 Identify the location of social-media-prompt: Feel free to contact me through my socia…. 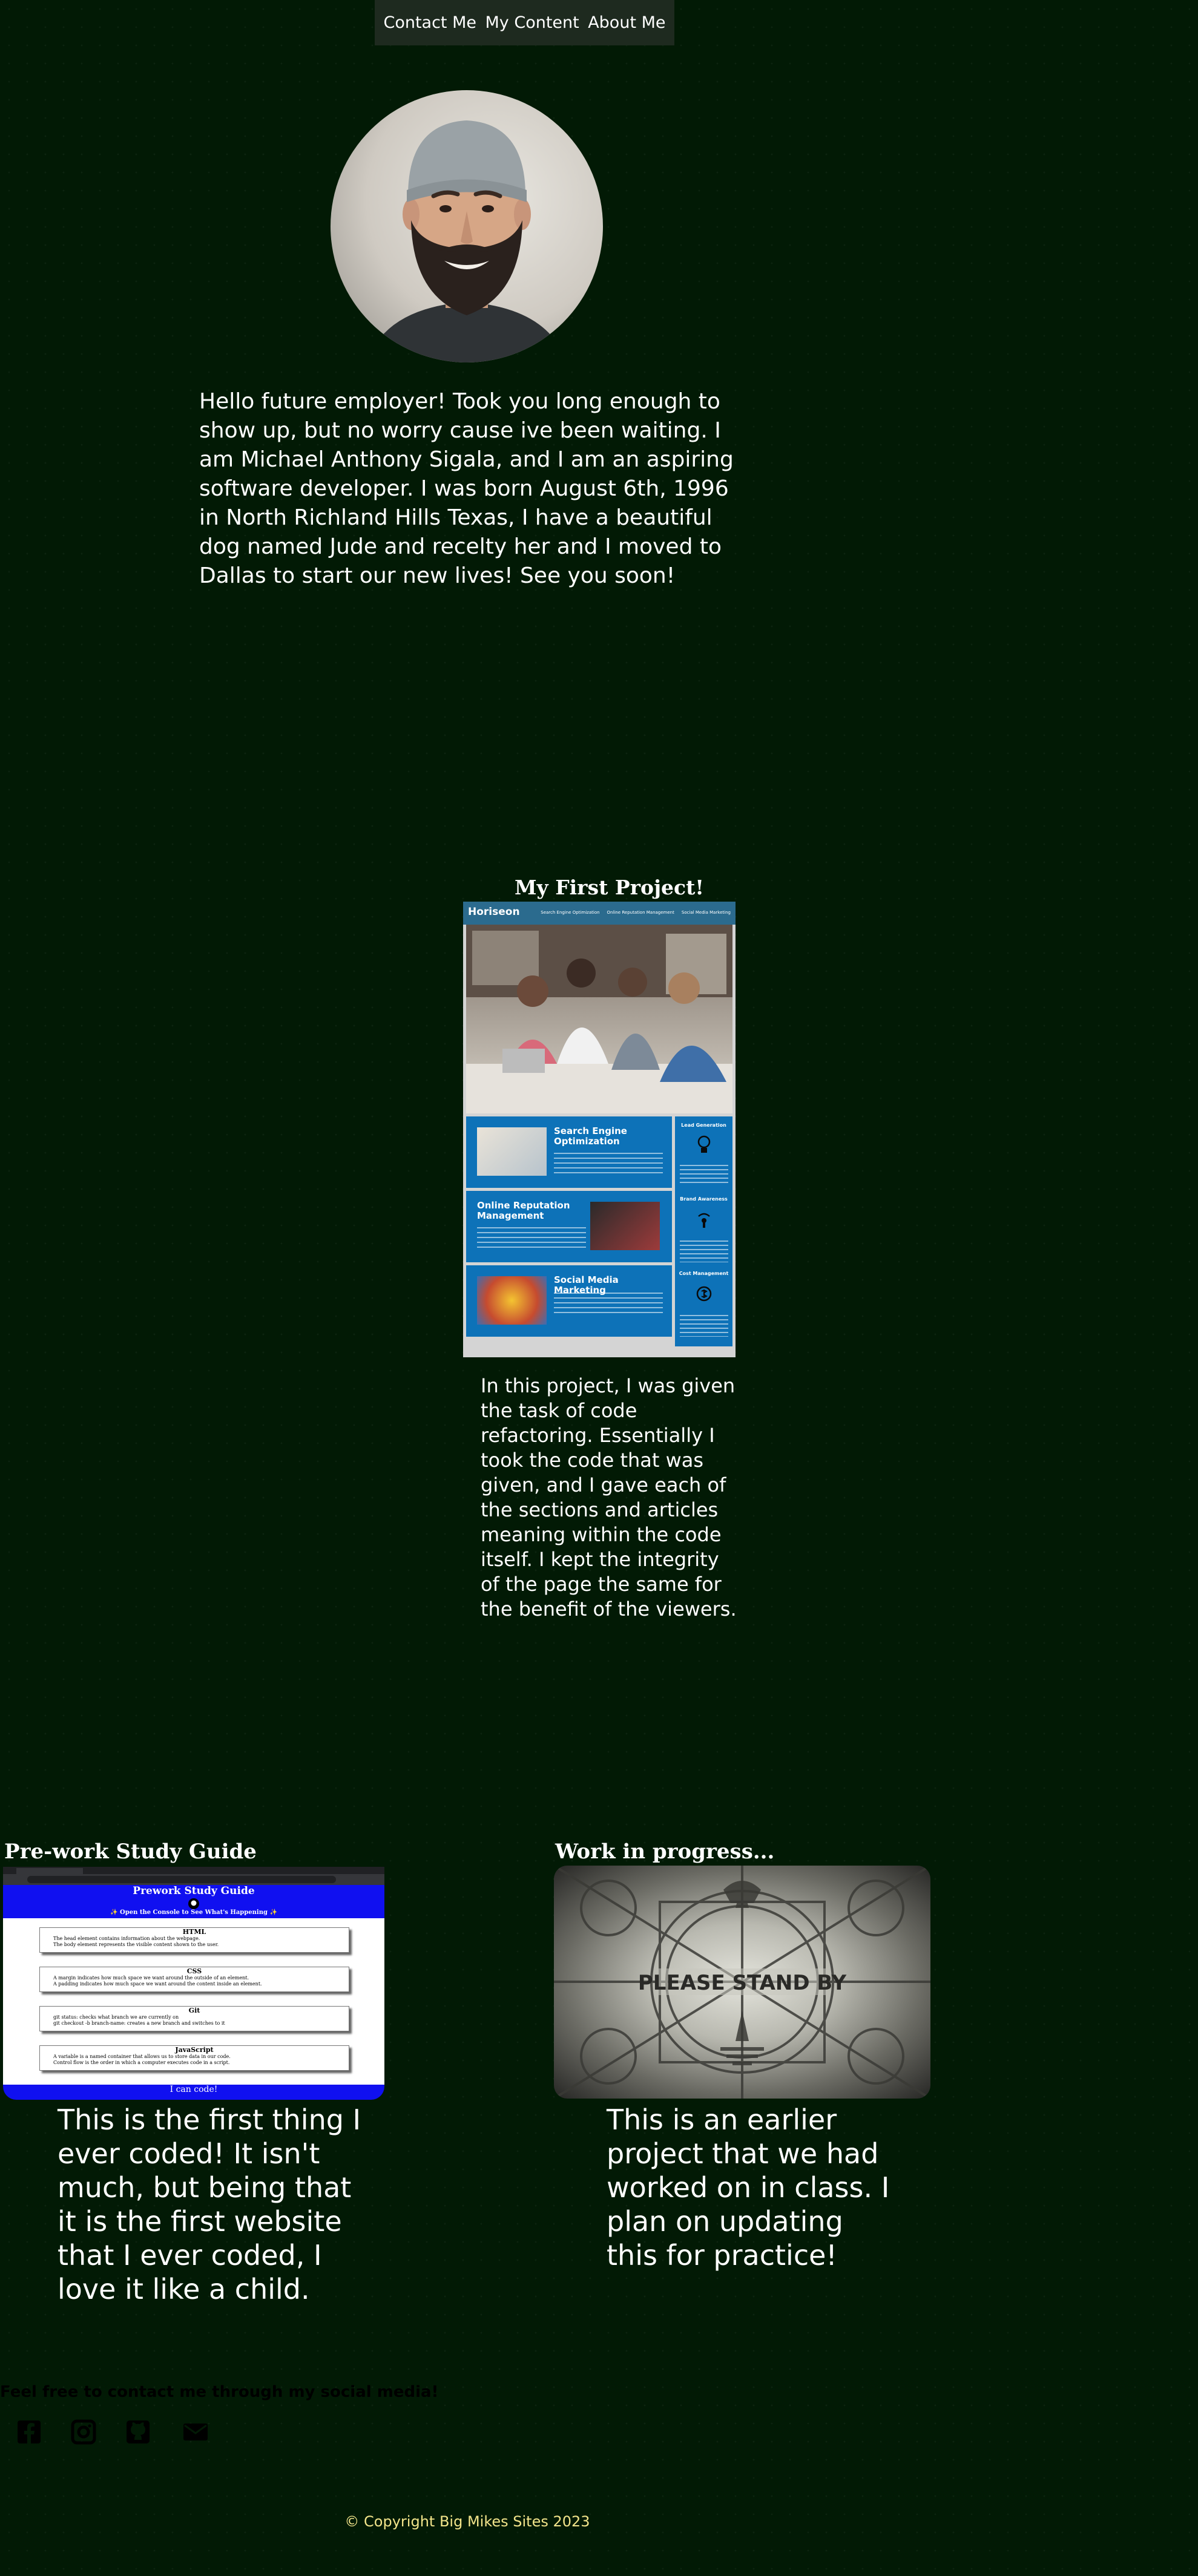
(219, 2392).